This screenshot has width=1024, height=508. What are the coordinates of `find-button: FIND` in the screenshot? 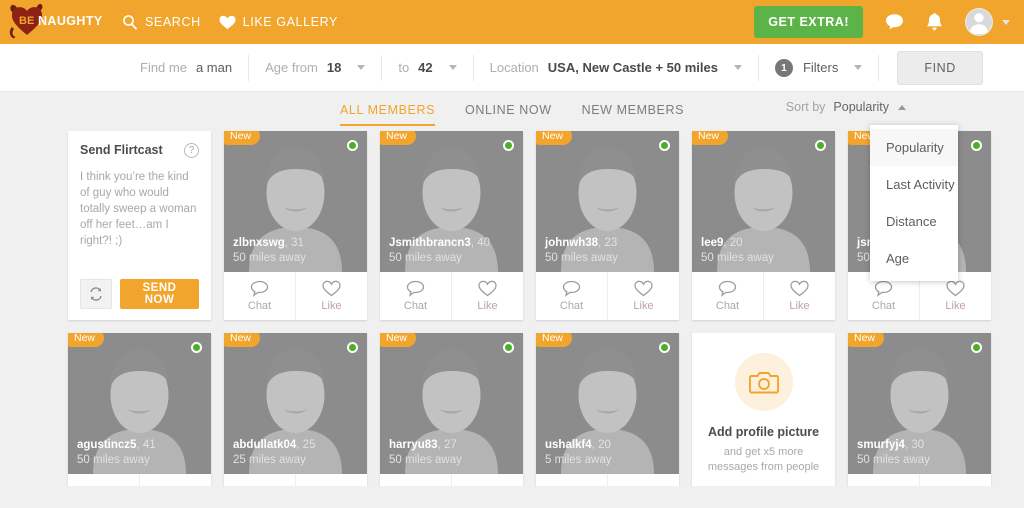 It's located at (940, 67).